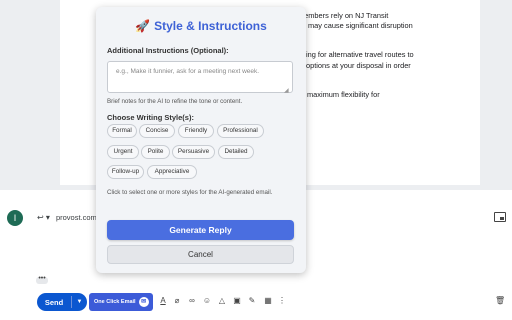 The image size is (512, 320). I want to click on popout-icon, so click(500, 217).